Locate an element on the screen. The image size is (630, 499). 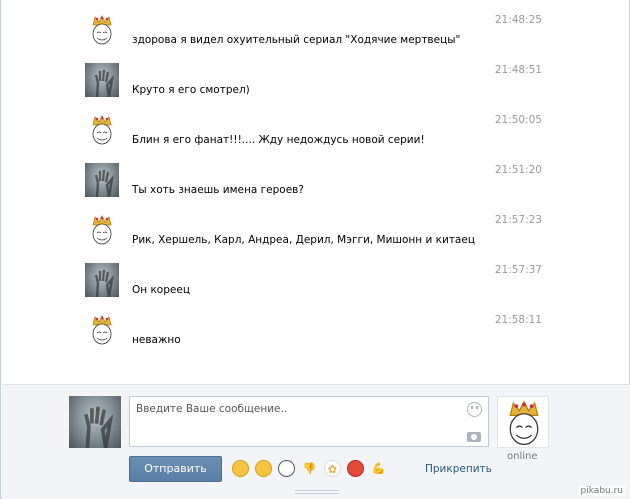
message-text: Круто я его смотрел) is located at coordinates (191, 90).